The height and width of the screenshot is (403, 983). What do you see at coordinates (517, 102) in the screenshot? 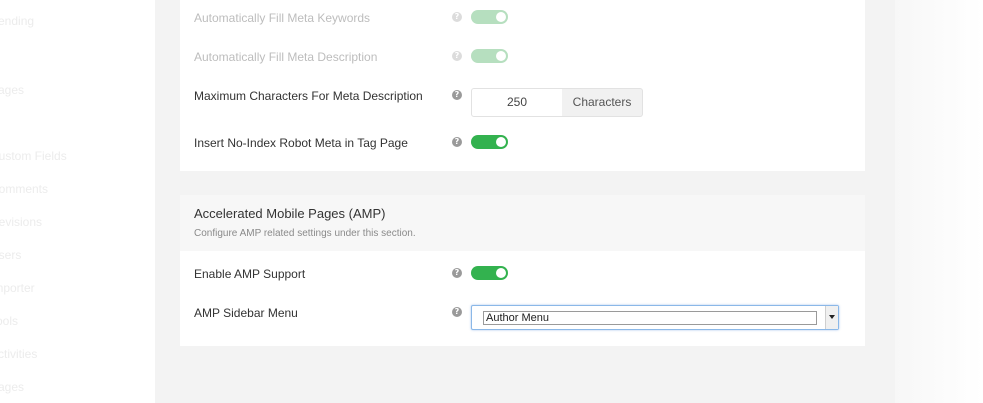
I see `max-chars-input: 250` at bounding box center [517, 102].